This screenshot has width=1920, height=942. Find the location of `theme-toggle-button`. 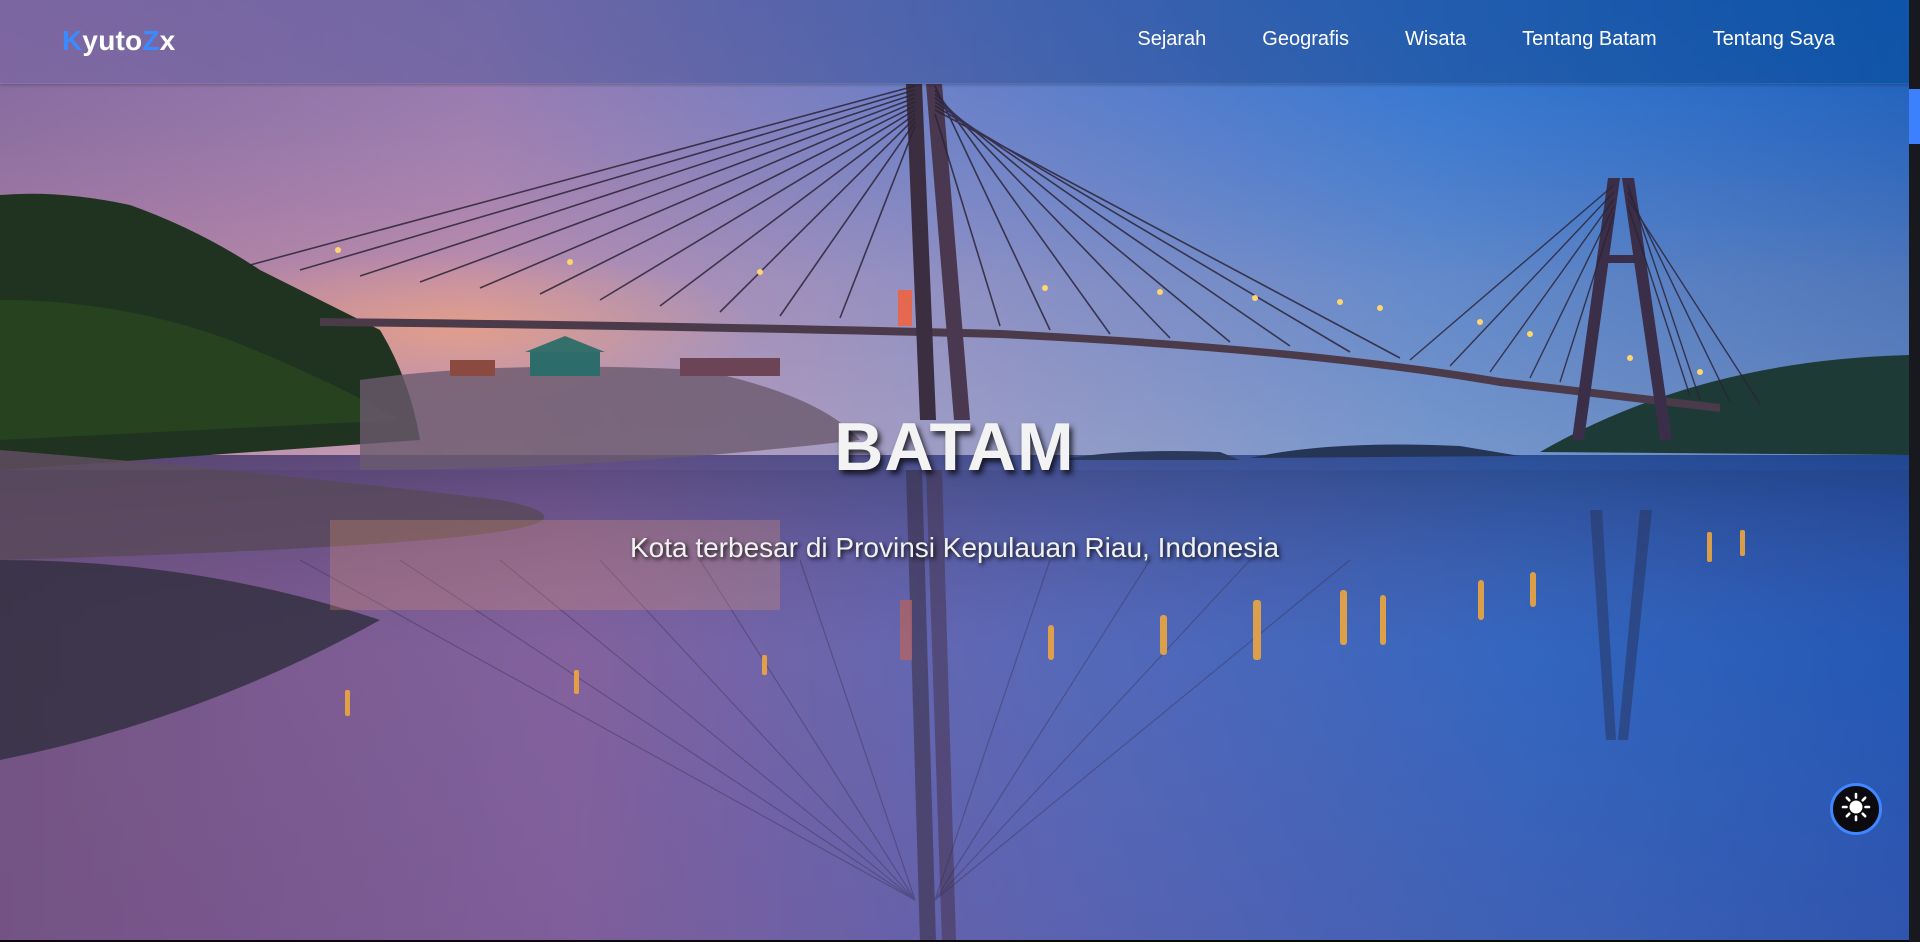

theme-toggle-button is located at coordinates (1856, 809).